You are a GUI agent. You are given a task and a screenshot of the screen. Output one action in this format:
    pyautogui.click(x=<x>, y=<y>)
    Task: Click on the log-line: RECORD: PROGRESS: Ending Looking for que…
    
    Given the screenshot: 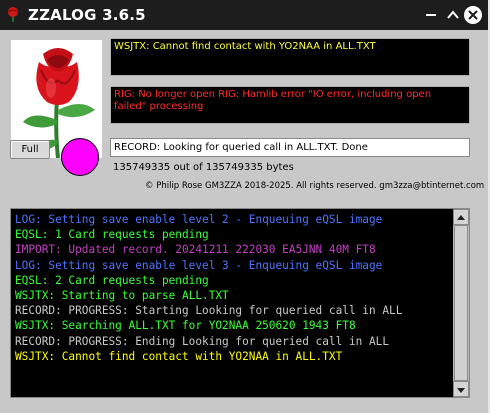 What is the action you would take?
    pyautogui.click(x=202, y=341)
    